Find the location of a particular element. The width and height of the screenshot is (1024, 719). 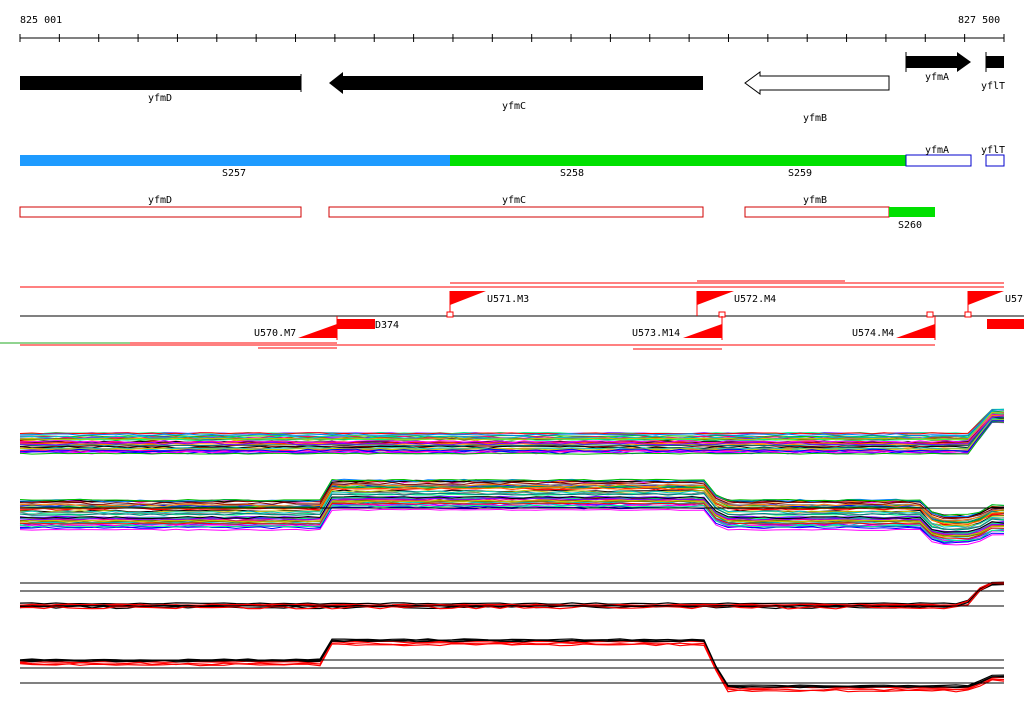

promoter-label-U571.M3: U571.M3 is located at coordinates (508, 299).